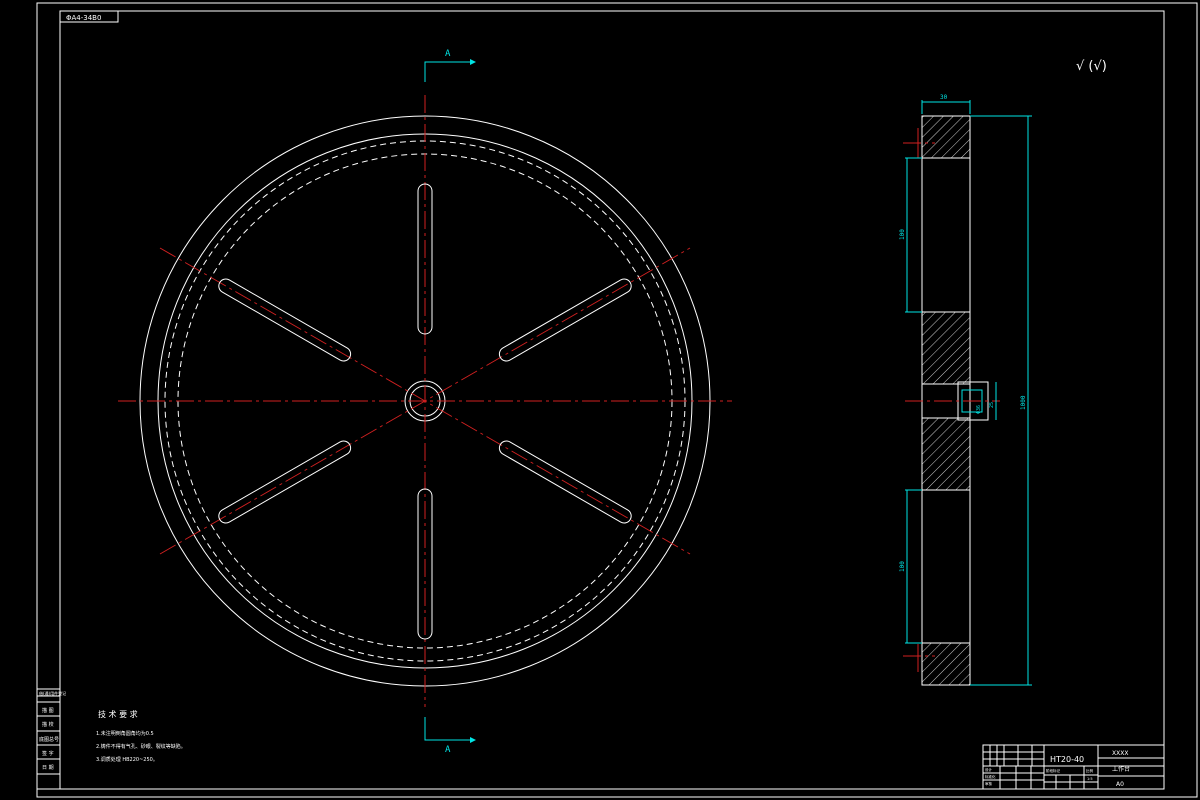 The image size is (1200, 800). What do you see at coordinates (989, 783) in the screenshot?
I see `title-label-review: 审核` at bounding box center [989, 783].